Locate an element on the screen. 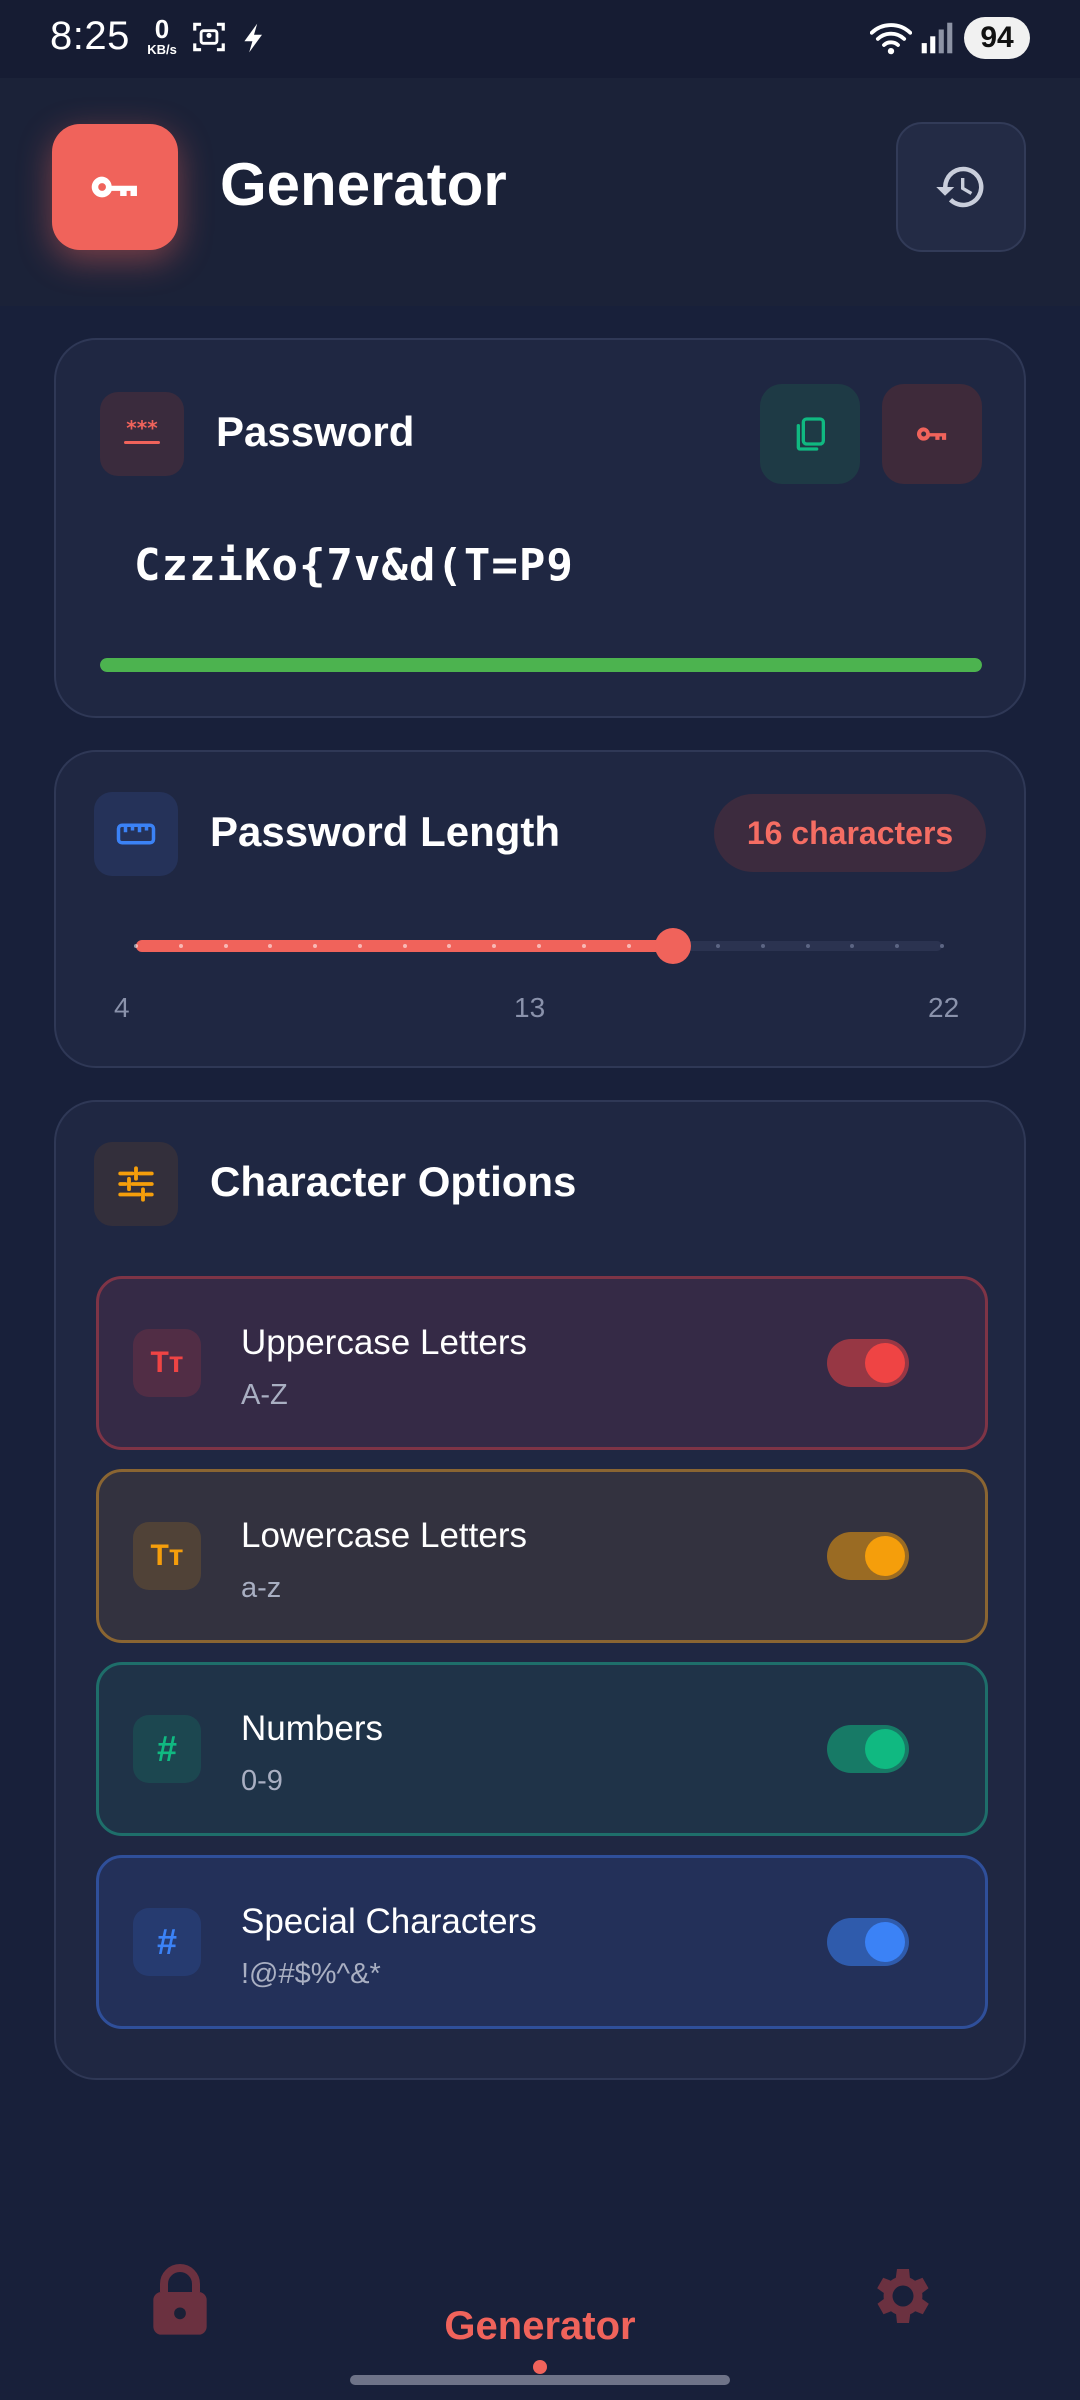 The image size is (1080, 2400). nav-vault is located at coordinates (180, 2302).